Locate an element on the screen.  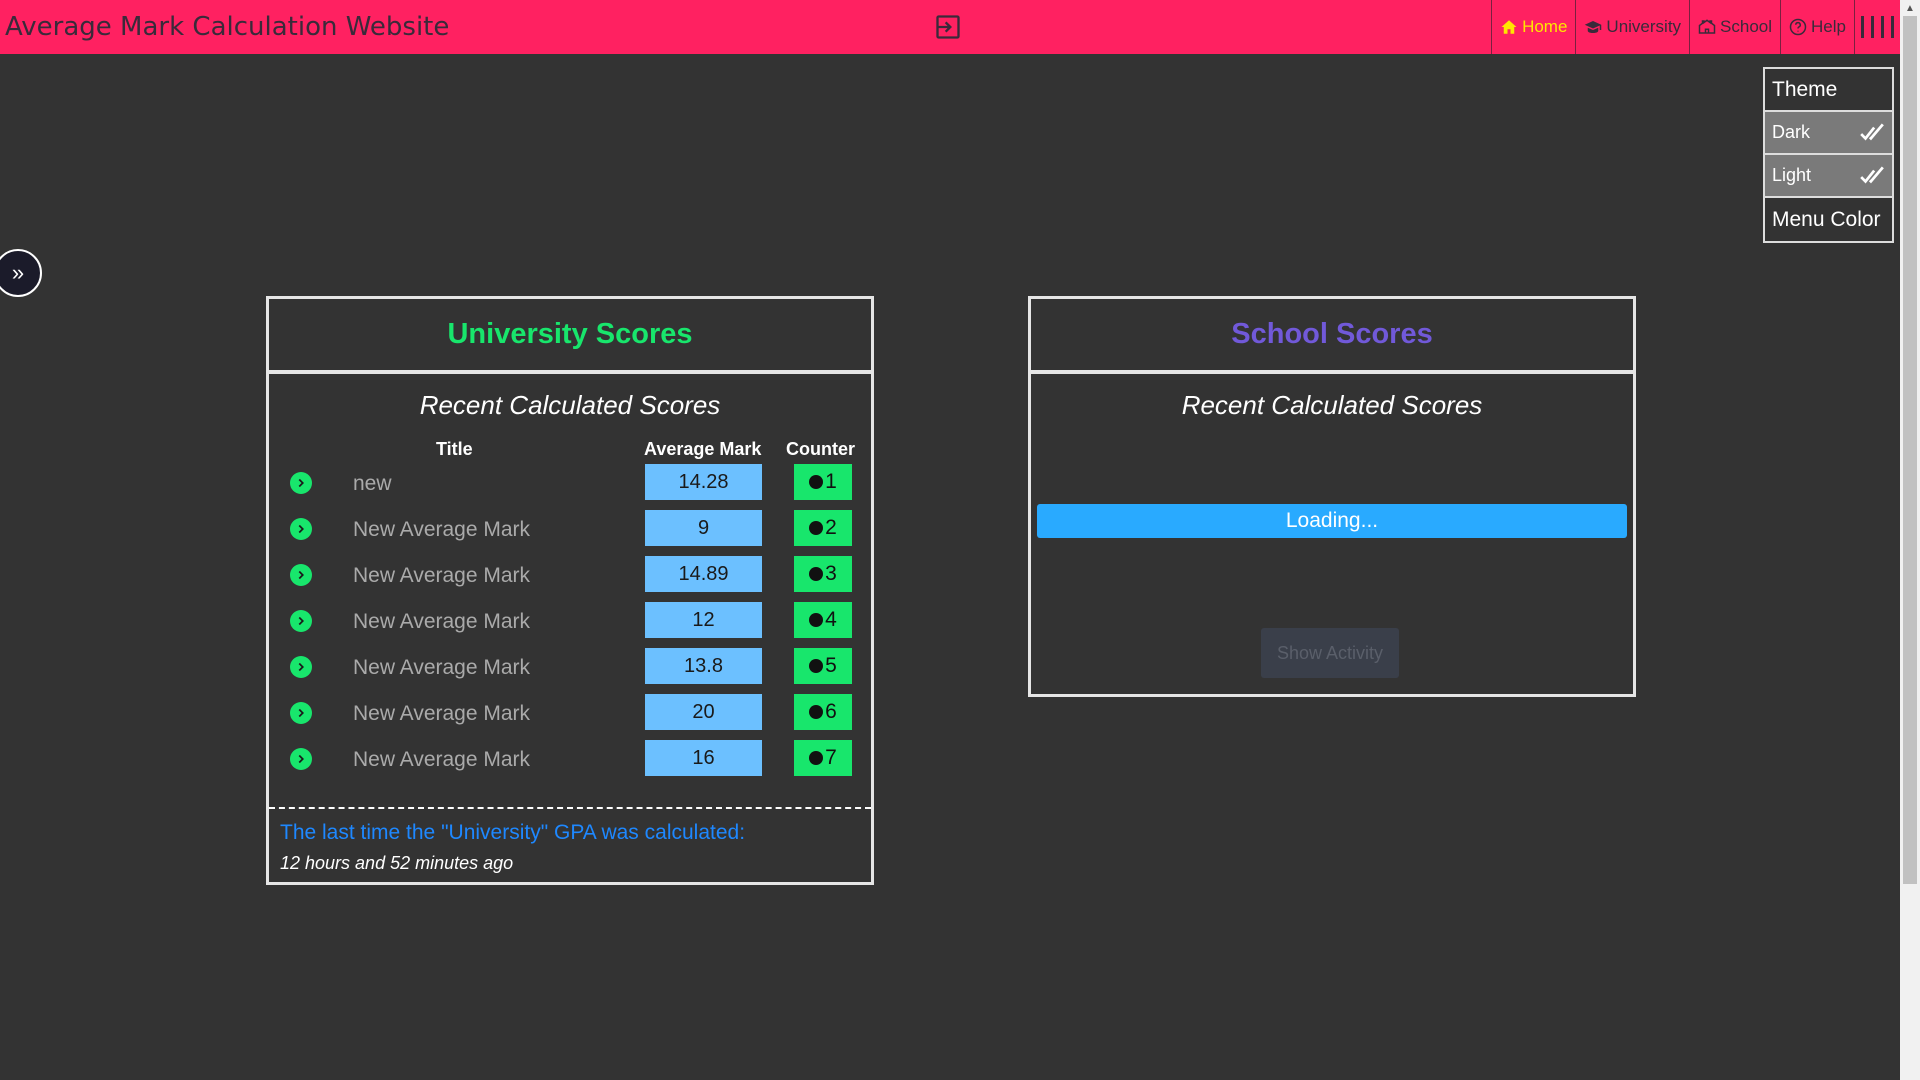
average-mark-badge: 16 is located at coordinates (703, 758).